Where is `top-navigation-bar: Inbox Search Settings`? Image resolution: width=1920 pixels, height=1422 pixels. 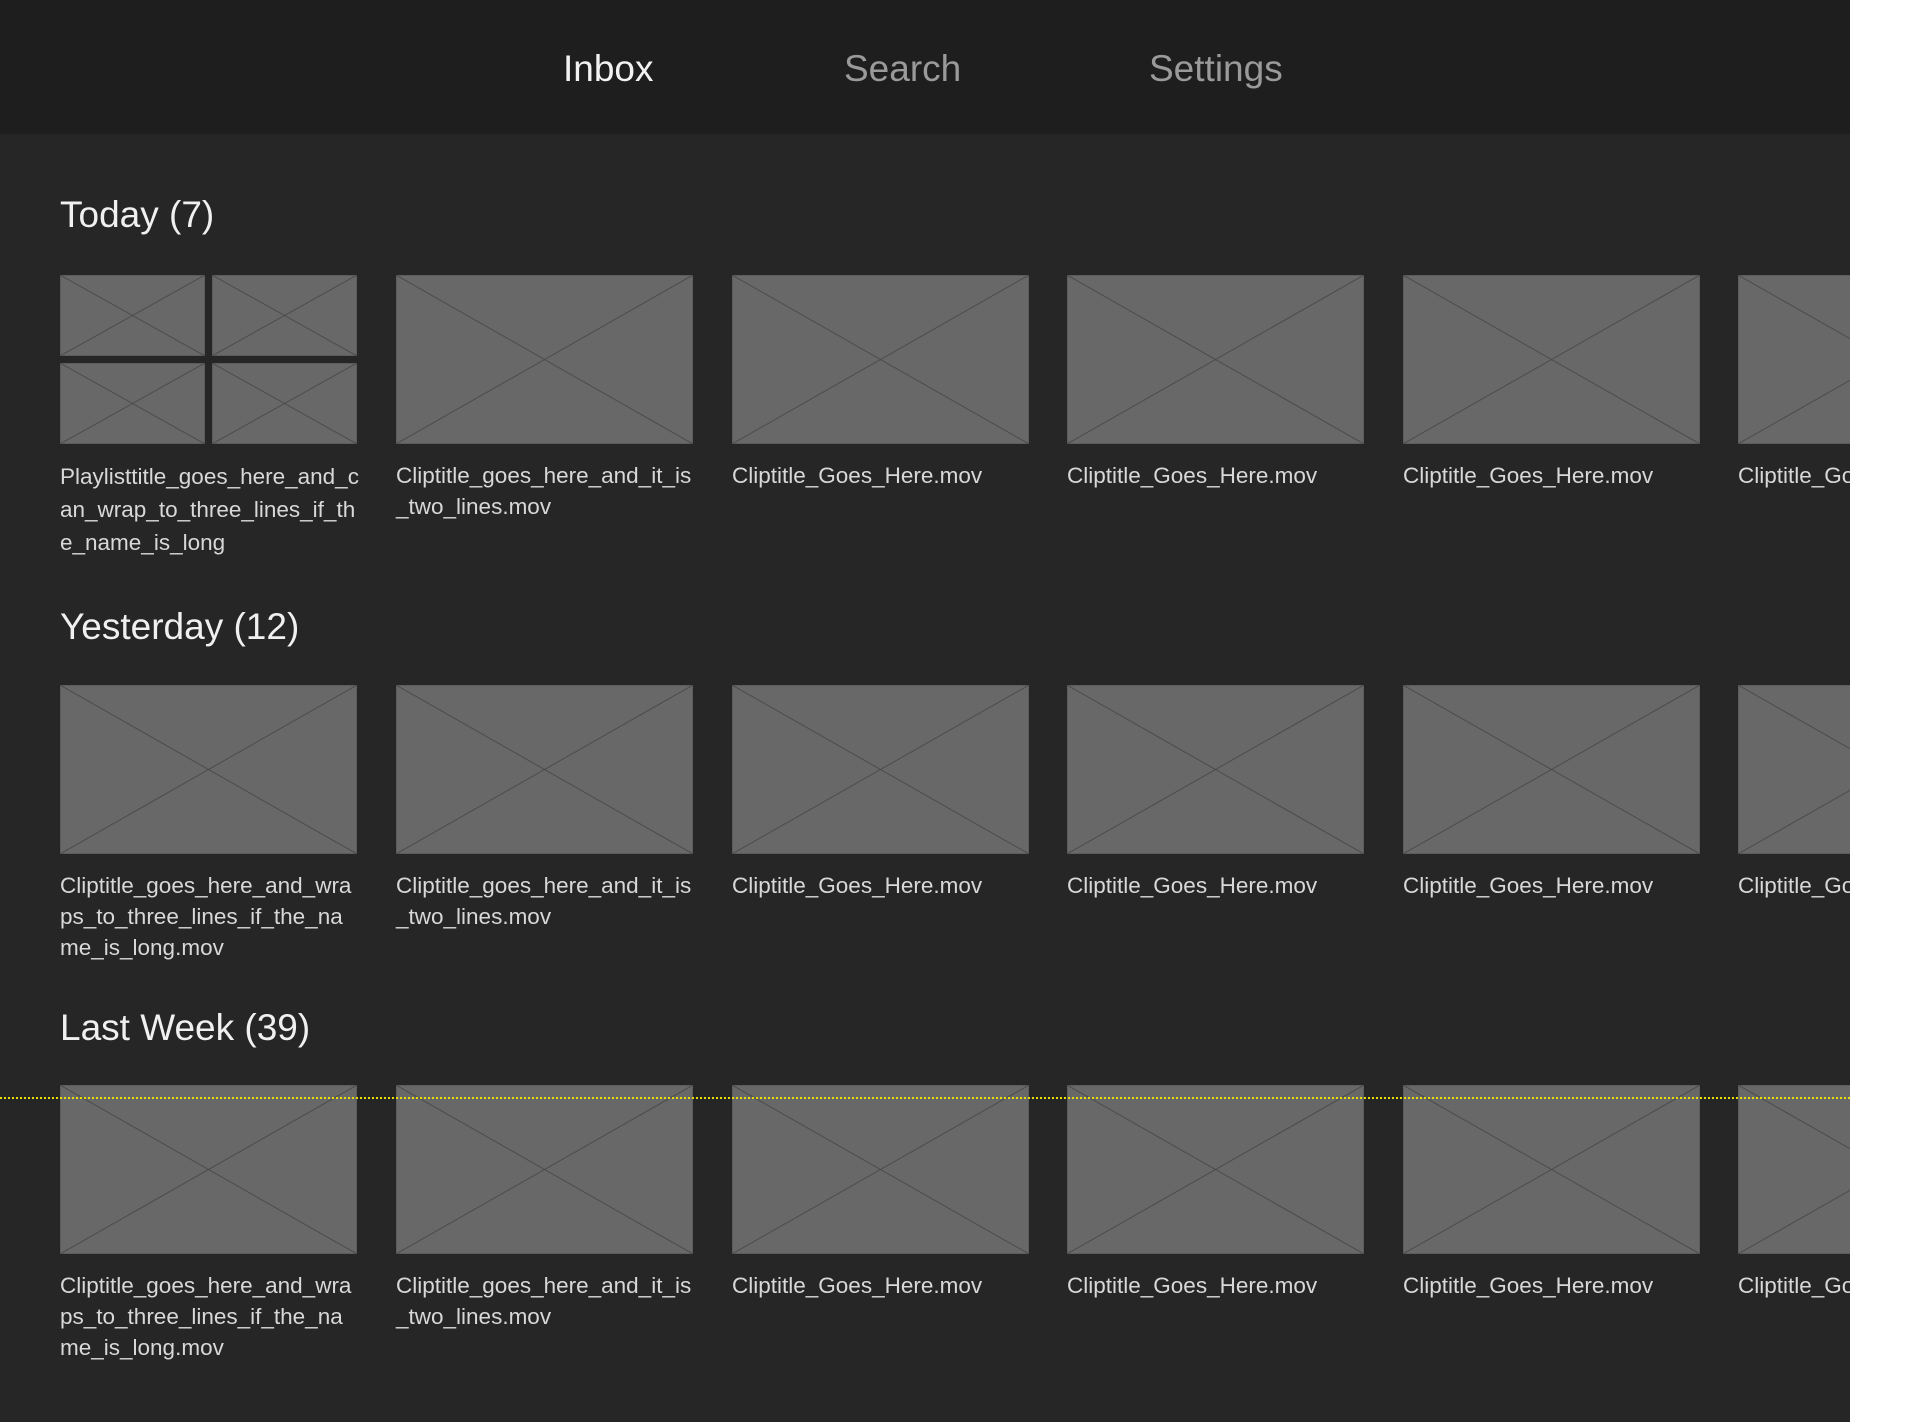
top-navigation-bar: Inbox Search Settings is located at coordinates (925, 67).